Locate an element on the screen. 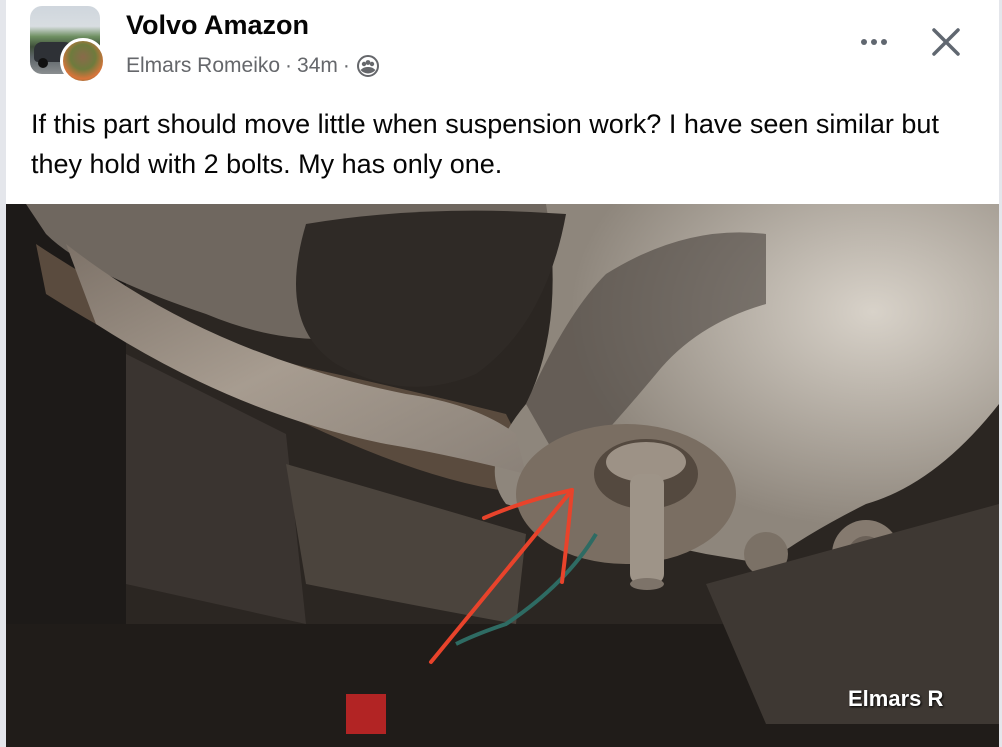  post-header: Volvo Amazon Elmars Romeiko · 34m · is located at coordinates (501, 50).